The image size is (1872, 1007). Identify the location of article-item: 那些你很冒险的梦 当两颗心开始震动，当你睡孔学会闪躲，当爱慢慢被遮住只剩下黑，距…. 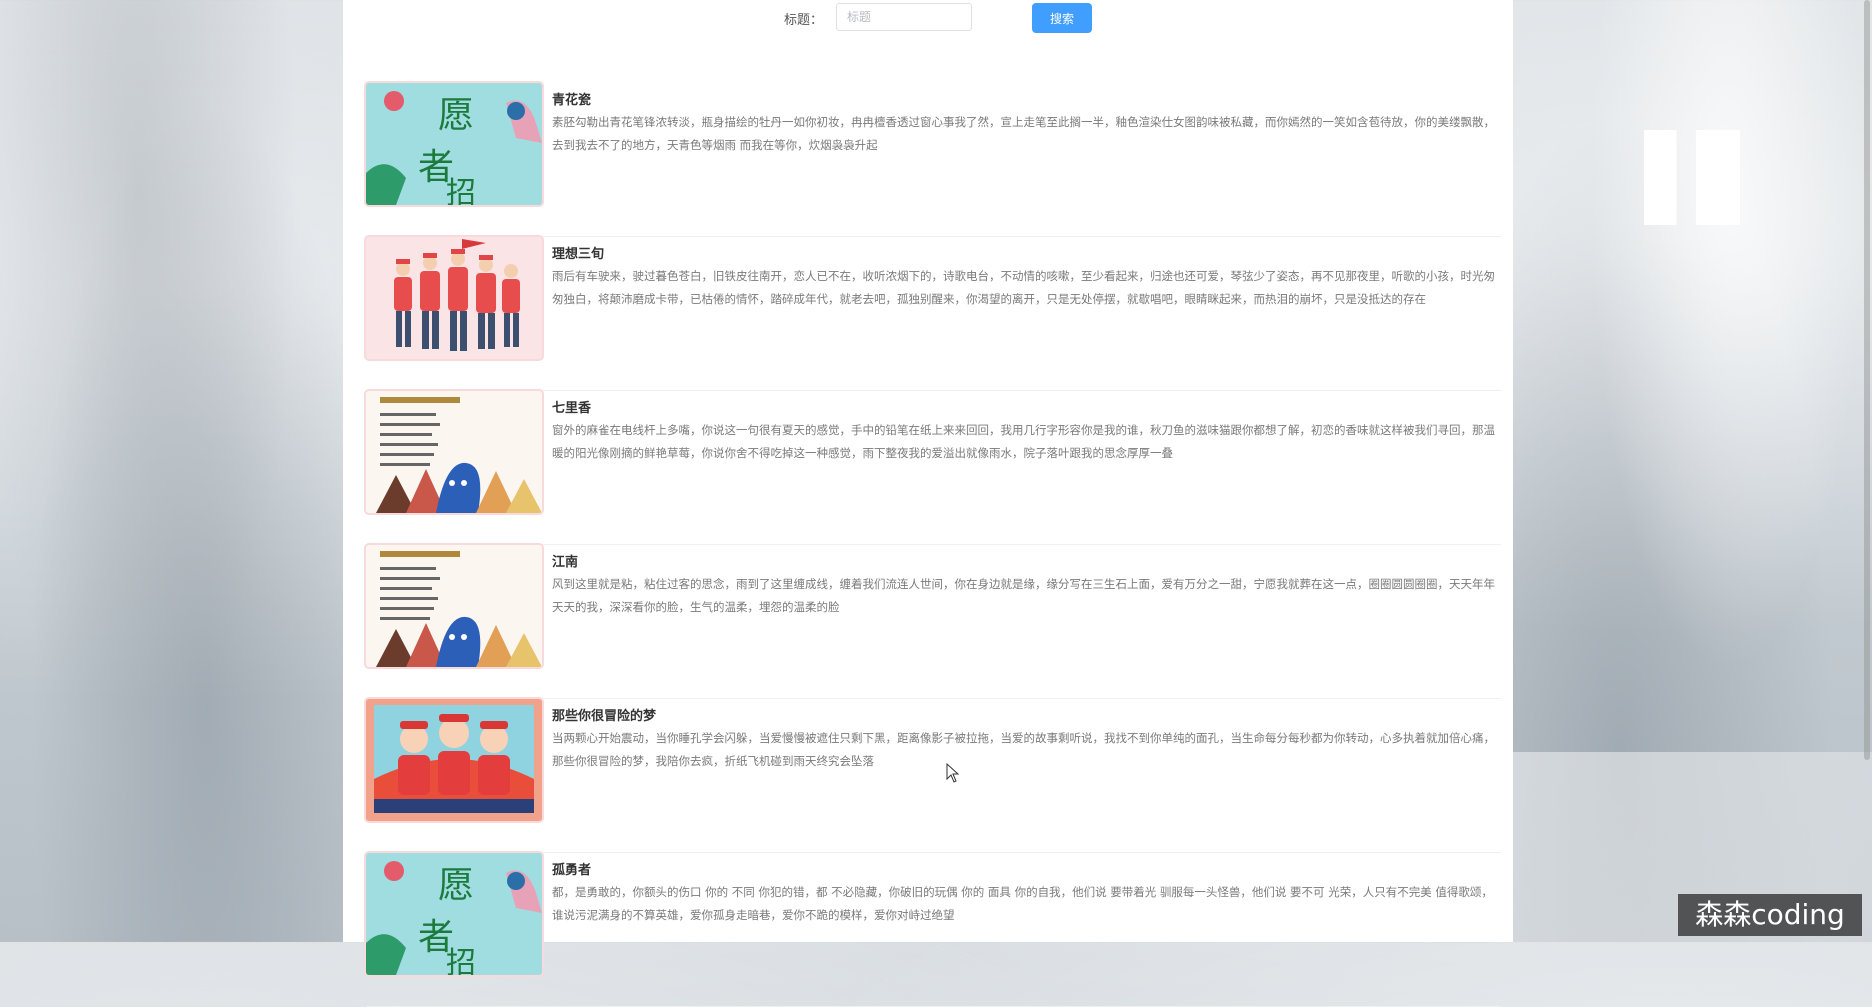
(933, 776).